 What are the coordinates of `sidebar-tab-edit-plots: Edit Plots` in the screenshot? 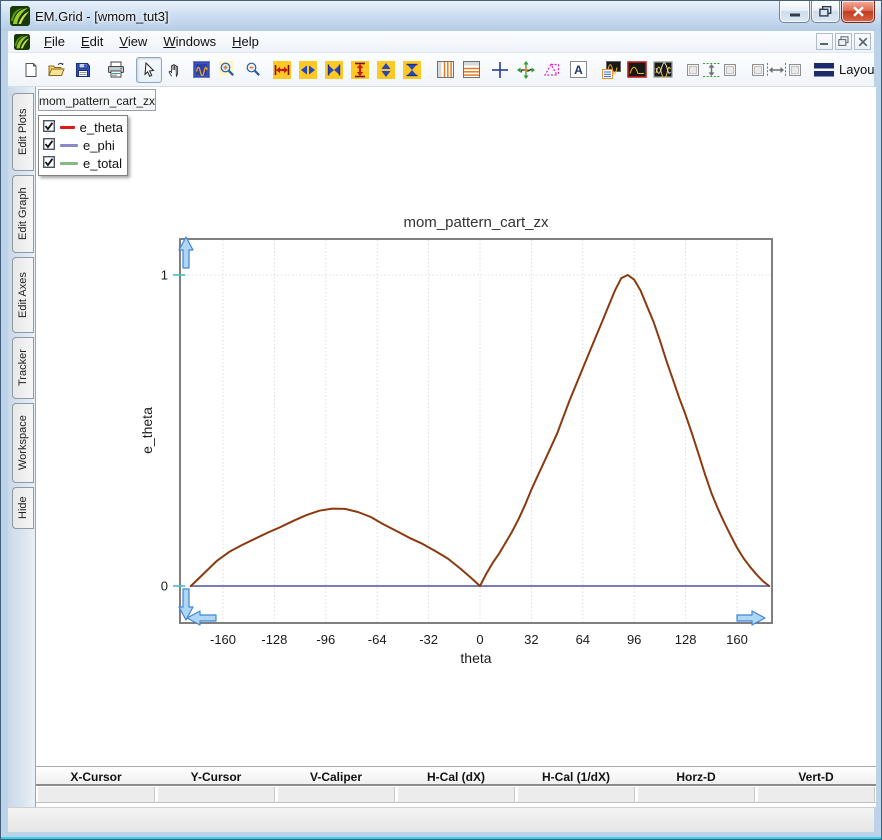 It's located at (23, 132).